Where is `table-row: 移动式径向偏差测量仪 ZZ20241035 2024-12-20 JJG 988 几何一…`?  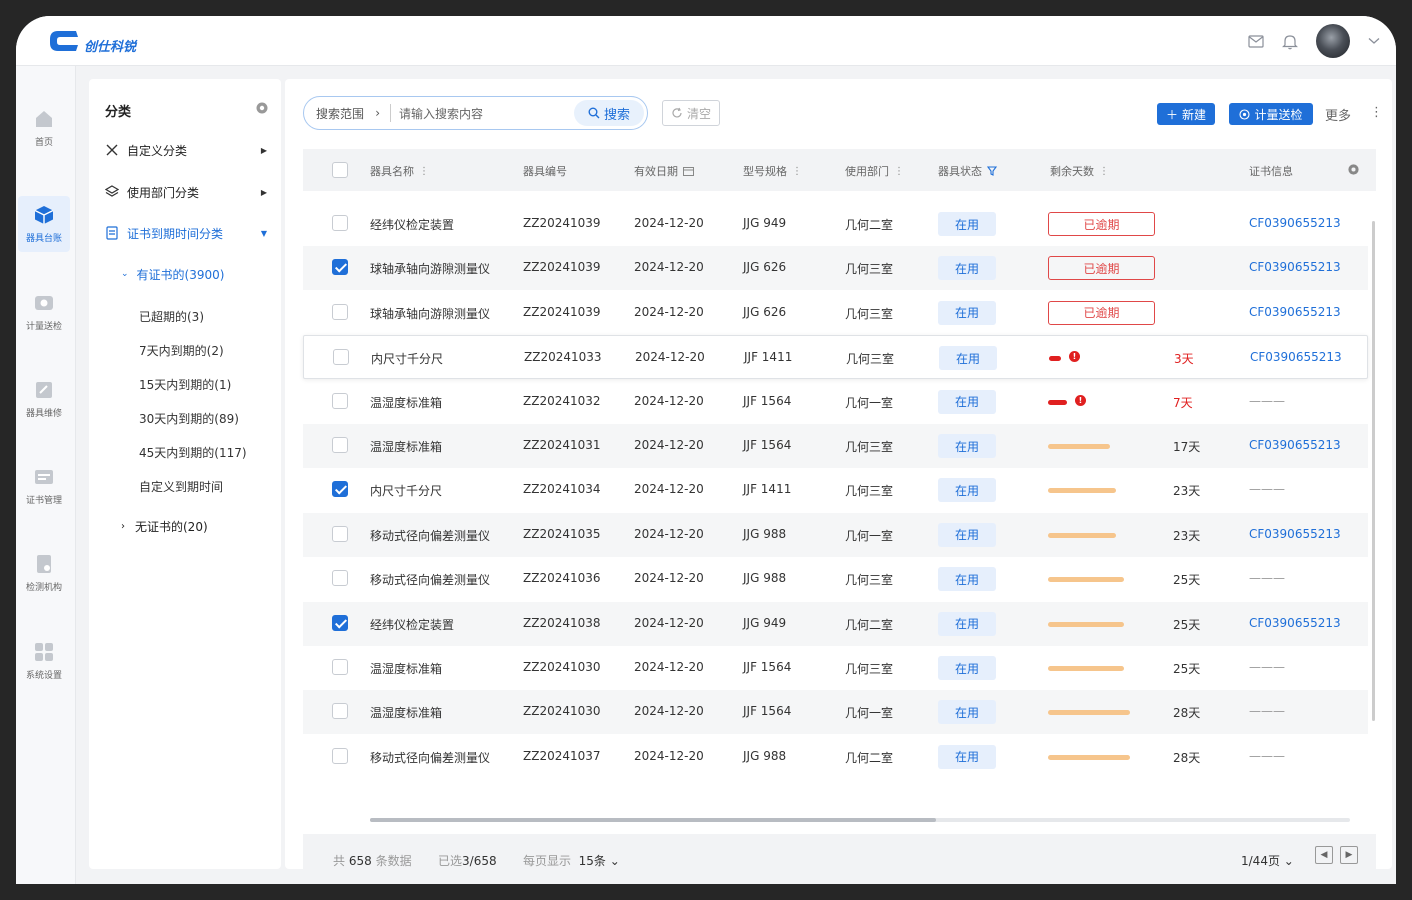 table-row: 移动式径向偏差测量仪 ZZ20241035 2024-12-20 JJG 988 几何一… is located at coordinates (835, 534).